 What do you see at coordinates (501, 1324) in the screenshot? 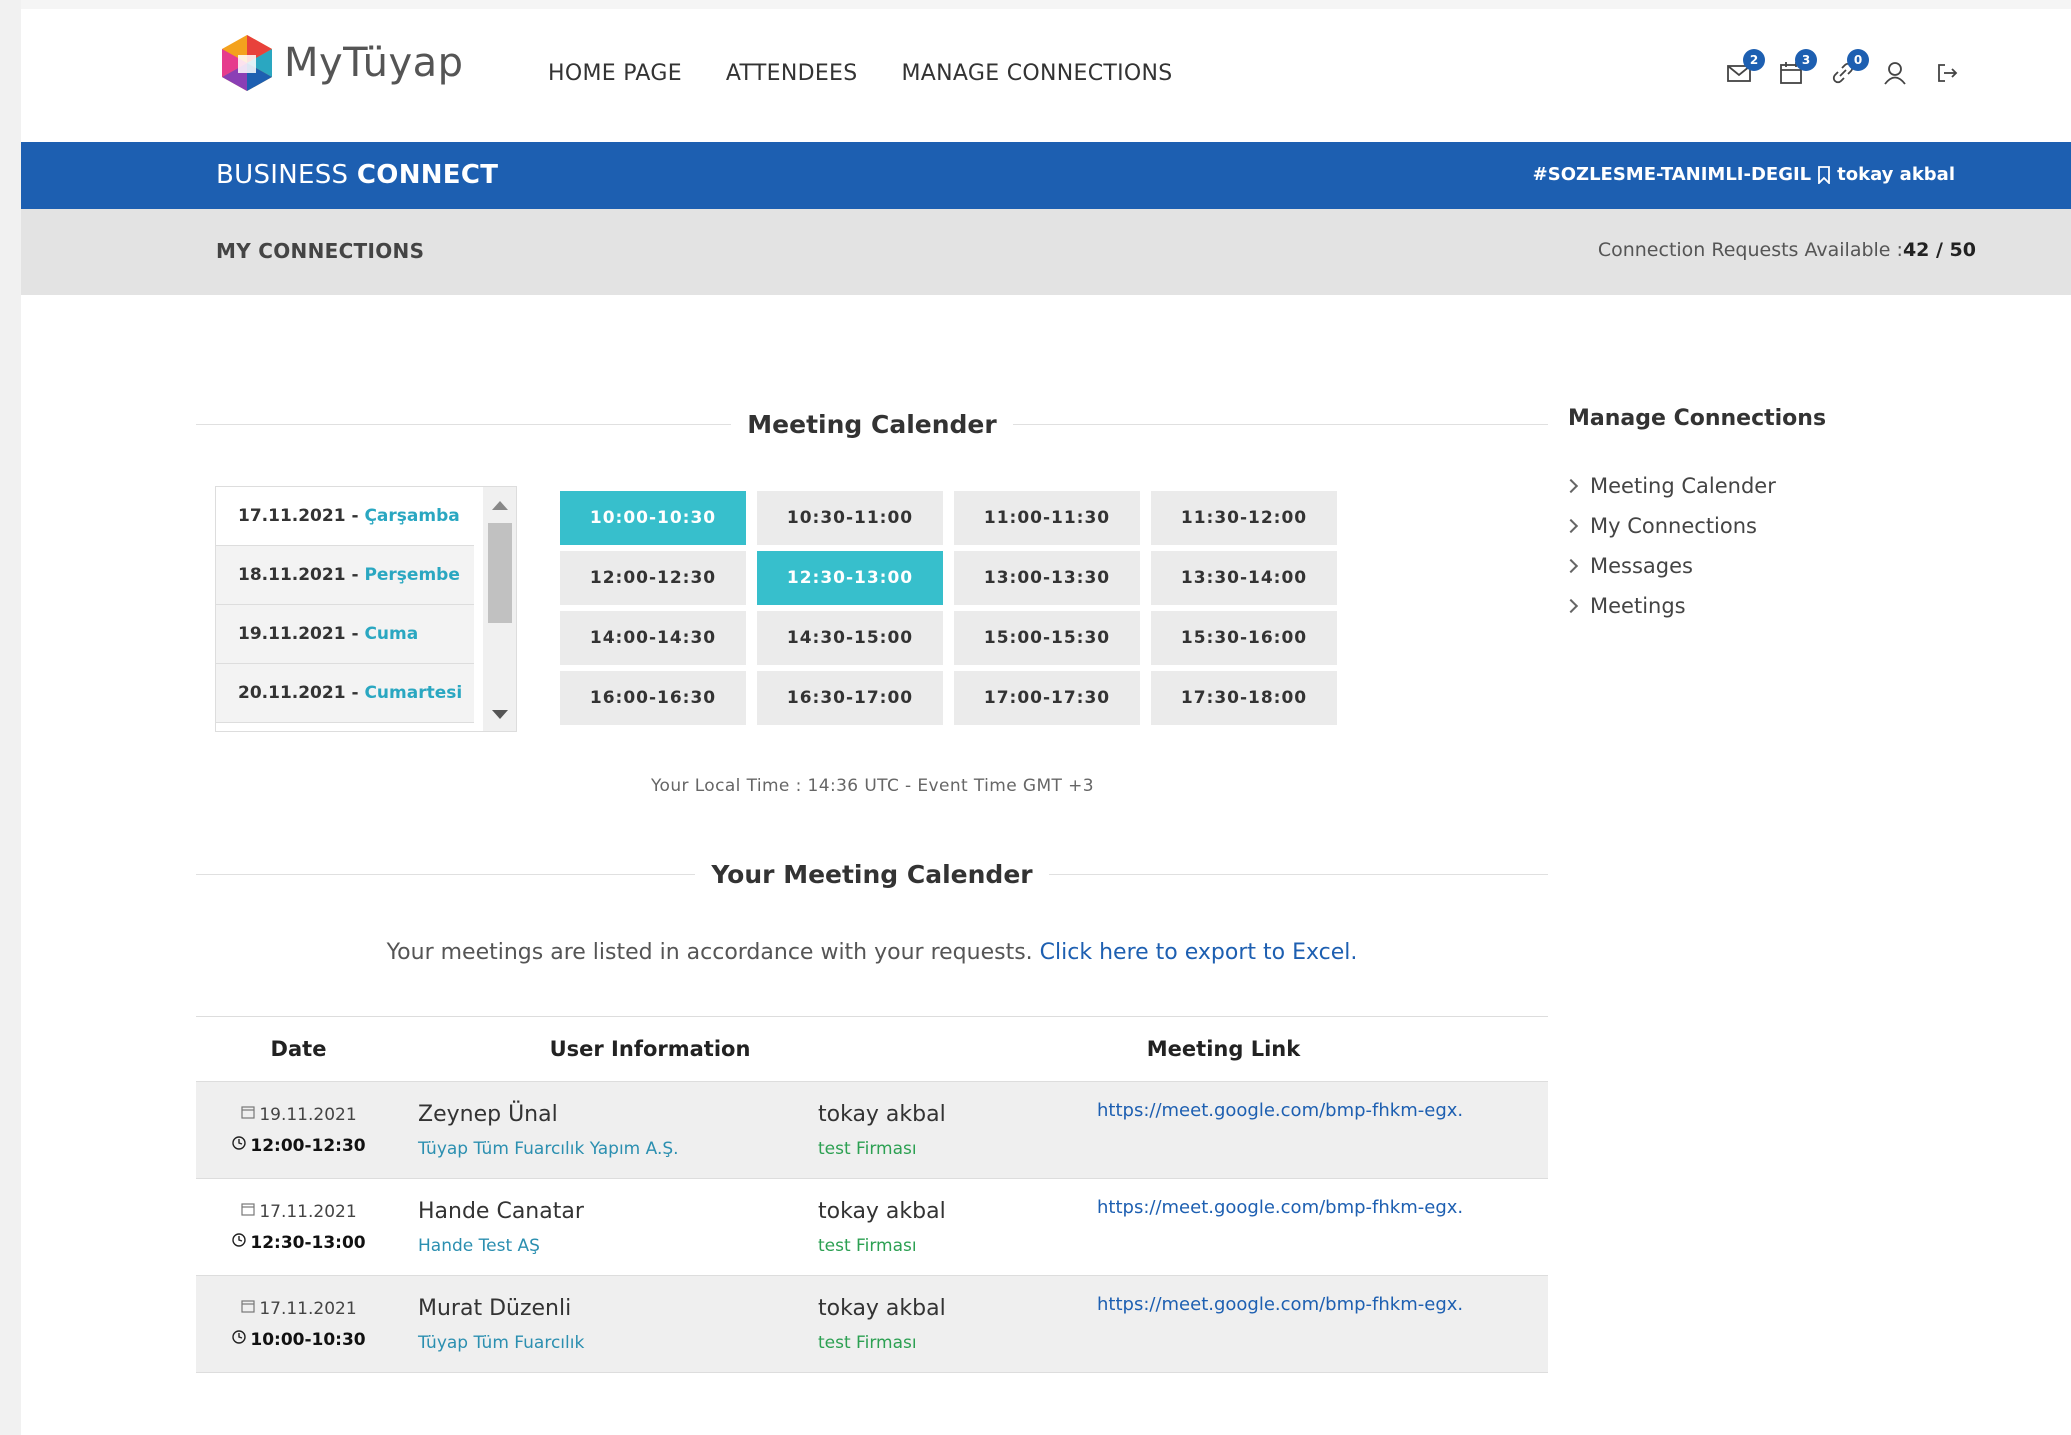
I see `attendee-info: Murat Düzenli Tüyap Tüm Fuarcılık` at bounding box center [501, 1324].